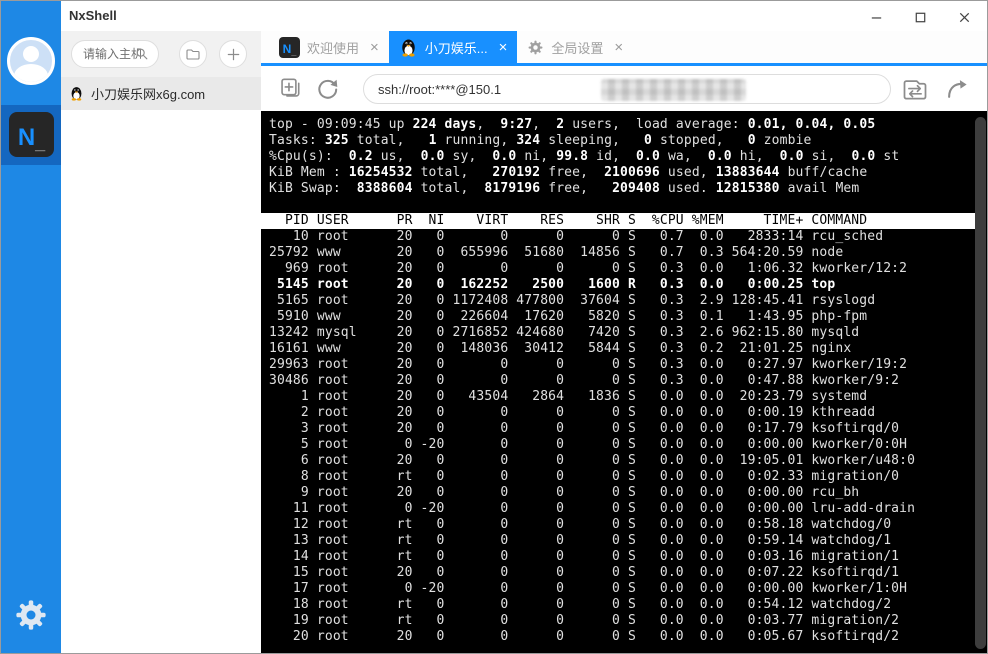  I want to click on maximize-button, so click(920, 17).